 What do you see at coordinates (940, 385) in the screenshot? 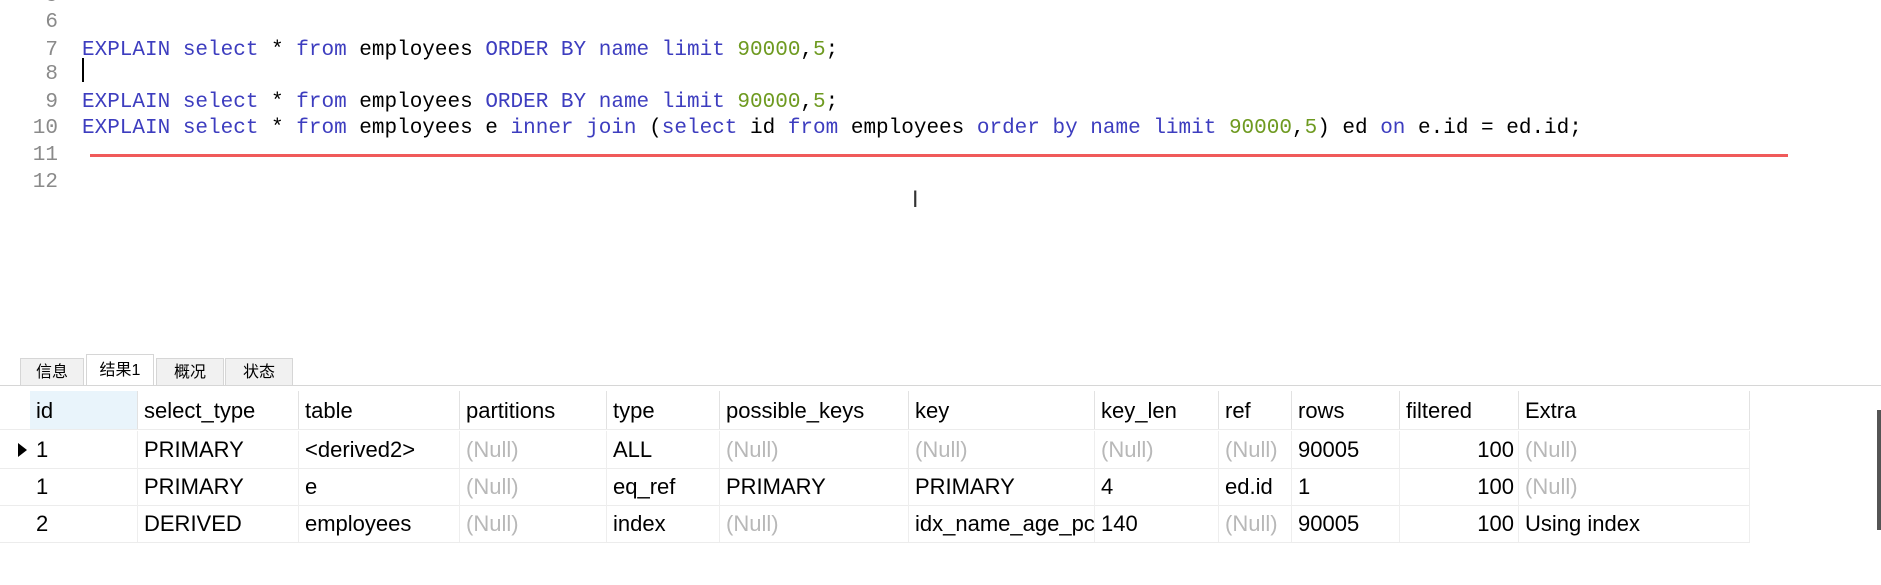
I see `tabs-divider` at bounding box center [940, 385].